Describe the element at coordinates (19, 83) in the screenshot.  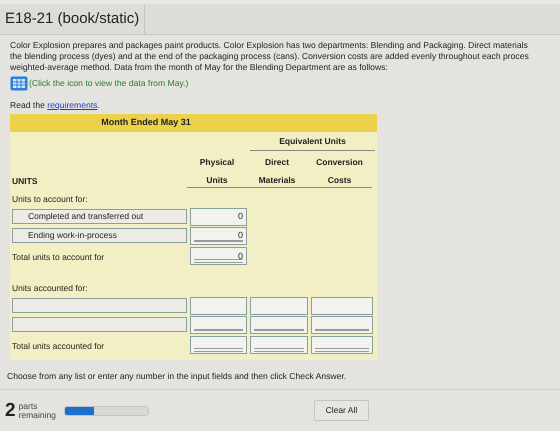
I see `data-table-icon` at that location.